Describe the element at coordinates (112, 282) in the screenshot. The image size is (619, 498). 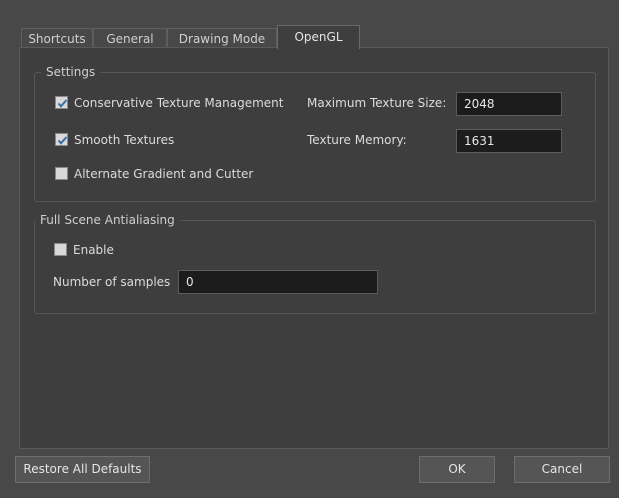
I see `number-of-samples-label: Number of samples` at that location.